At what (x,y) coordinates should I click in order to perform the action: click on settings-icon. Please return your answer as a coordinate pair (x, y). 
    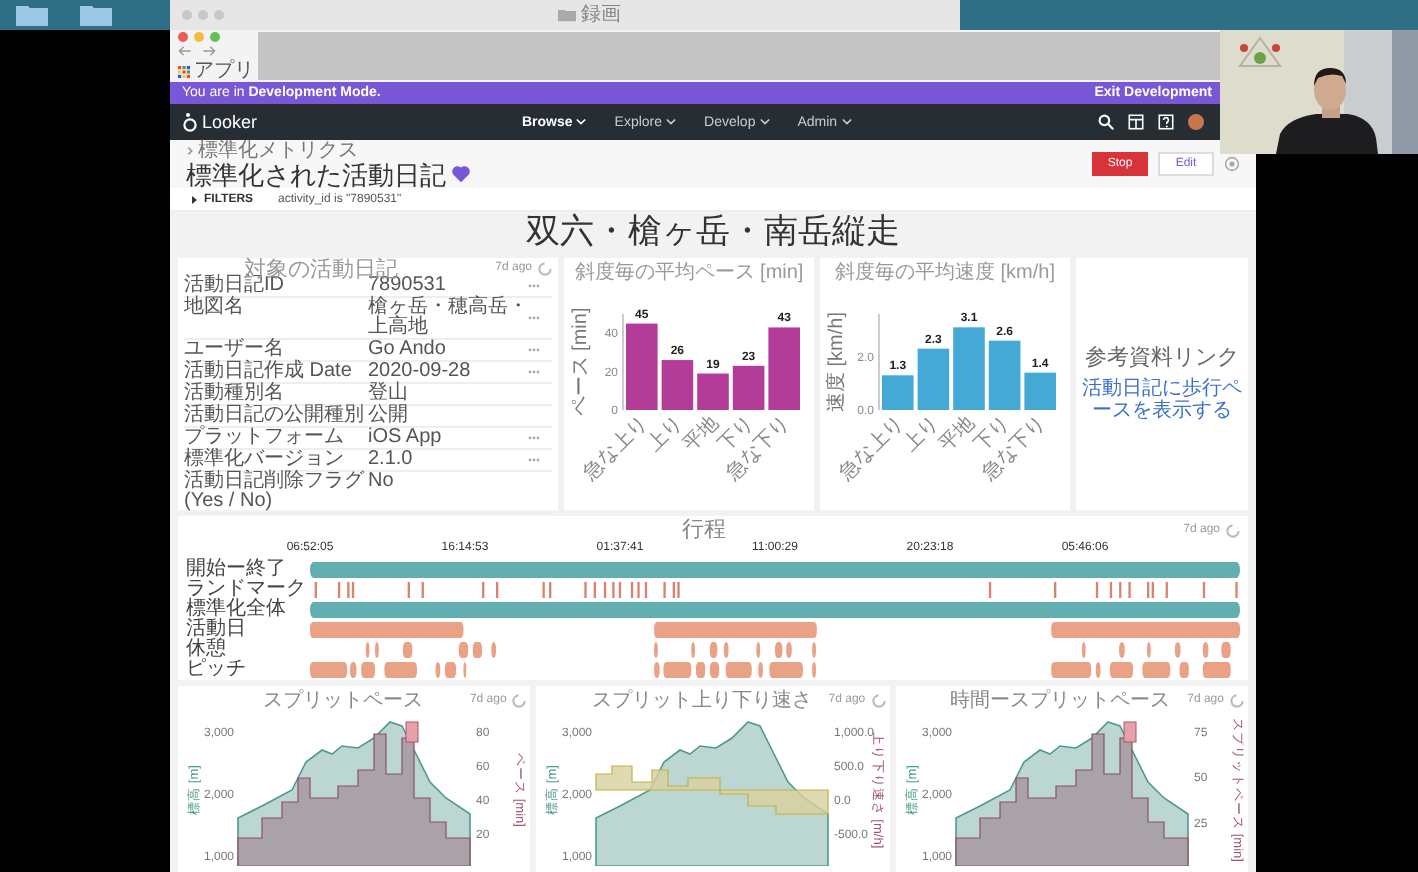
    Looking at the image, I should click on (1232, 164).